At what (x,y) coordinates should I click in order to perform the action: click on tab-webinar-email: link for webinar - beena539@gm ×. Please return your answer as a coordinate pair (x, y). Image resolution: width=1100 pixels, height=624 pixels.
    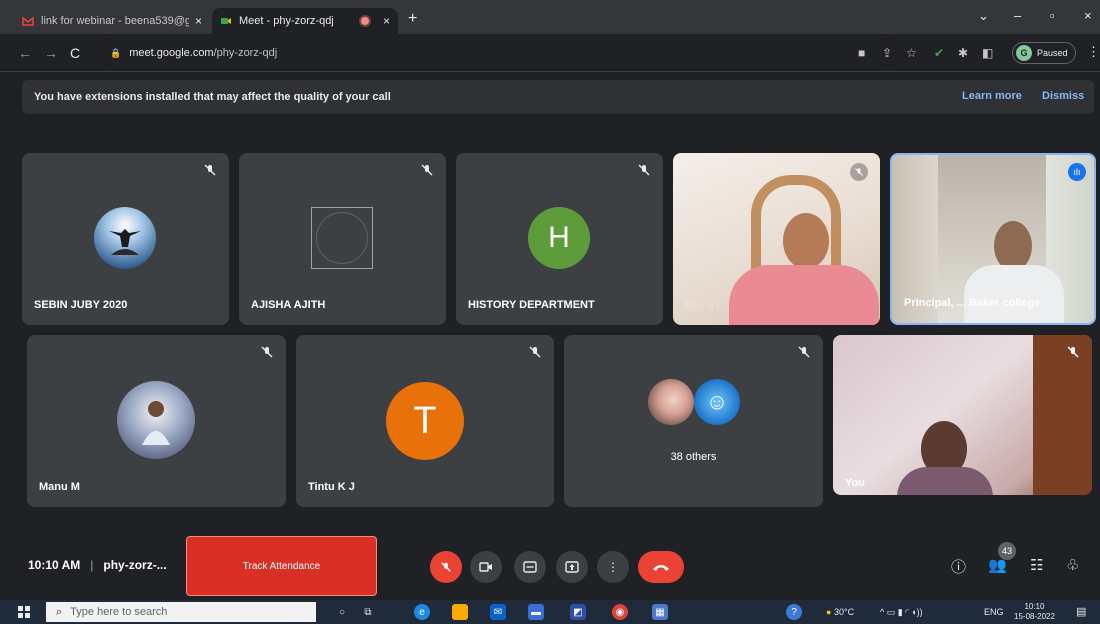
    Looking at the image, I should click on (112, 21).